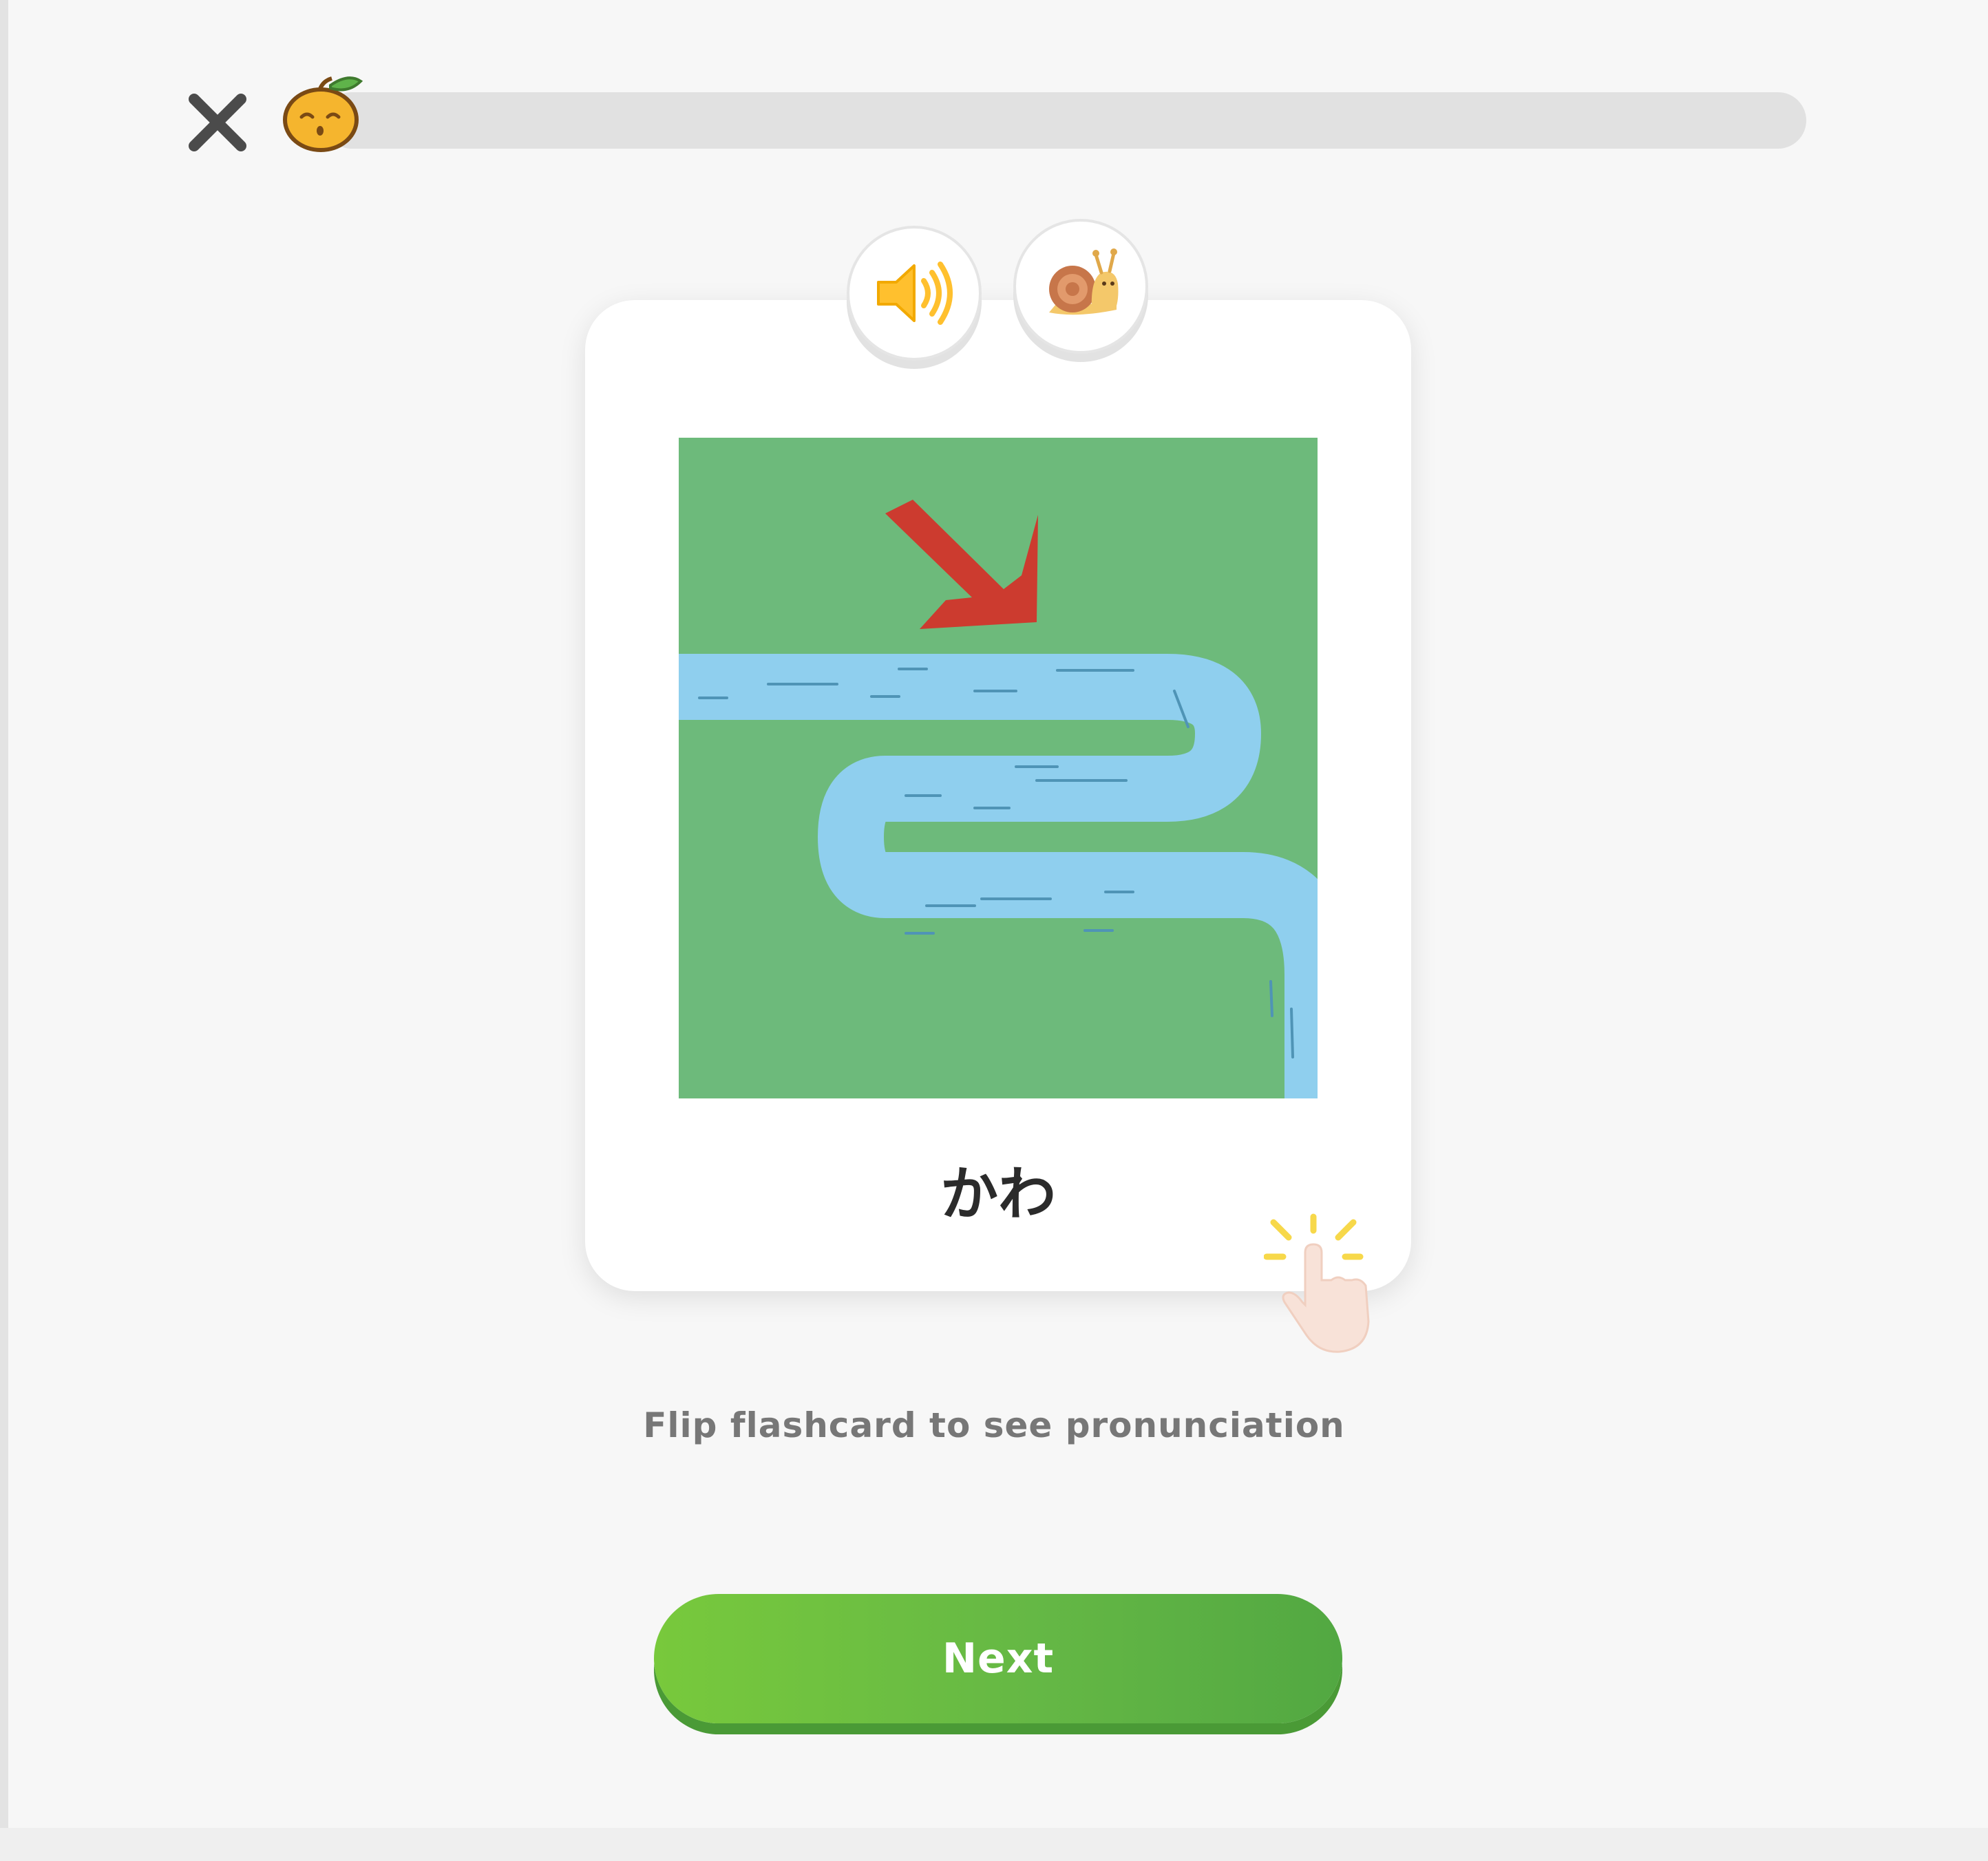  I want to click on play-audio-button, so click(914, 293).